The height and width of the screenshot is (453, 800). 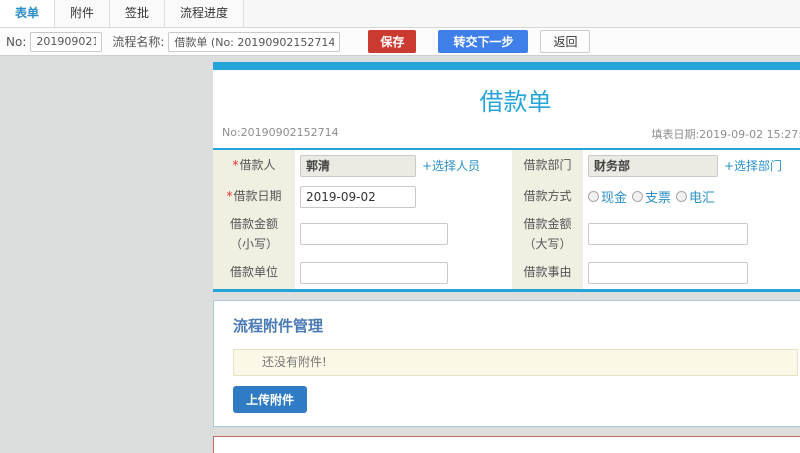 I want to click on loan-method-radio-group: 现金 支票 电汇, so click(x=654, y=196).